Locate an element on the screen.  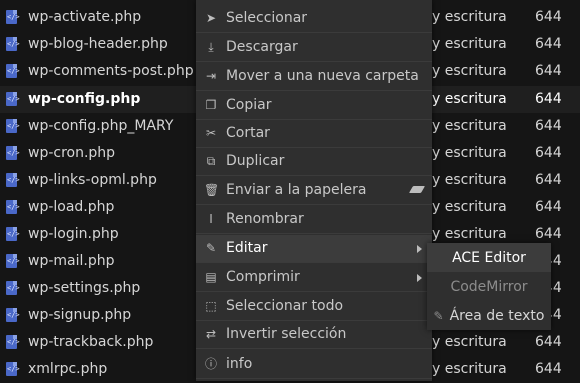
menu-item-invertir-seleccion: ⇄ Invertir selección is located at coordinates (314, 335).